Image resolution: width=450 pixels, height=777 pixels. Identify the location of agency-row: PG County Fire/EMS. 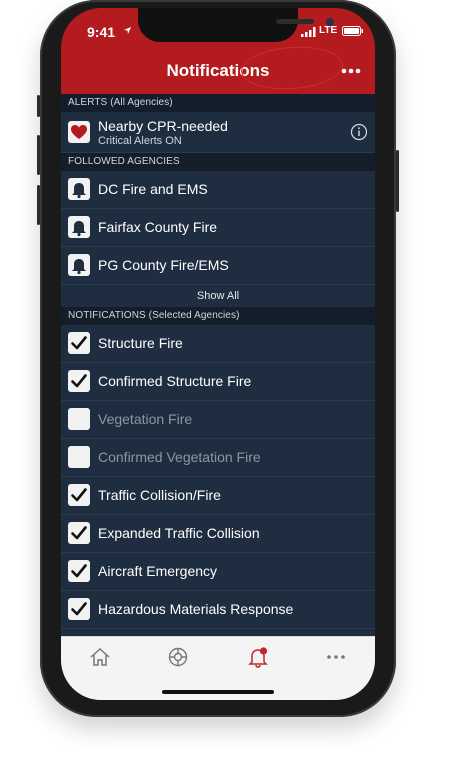
(218, 266).